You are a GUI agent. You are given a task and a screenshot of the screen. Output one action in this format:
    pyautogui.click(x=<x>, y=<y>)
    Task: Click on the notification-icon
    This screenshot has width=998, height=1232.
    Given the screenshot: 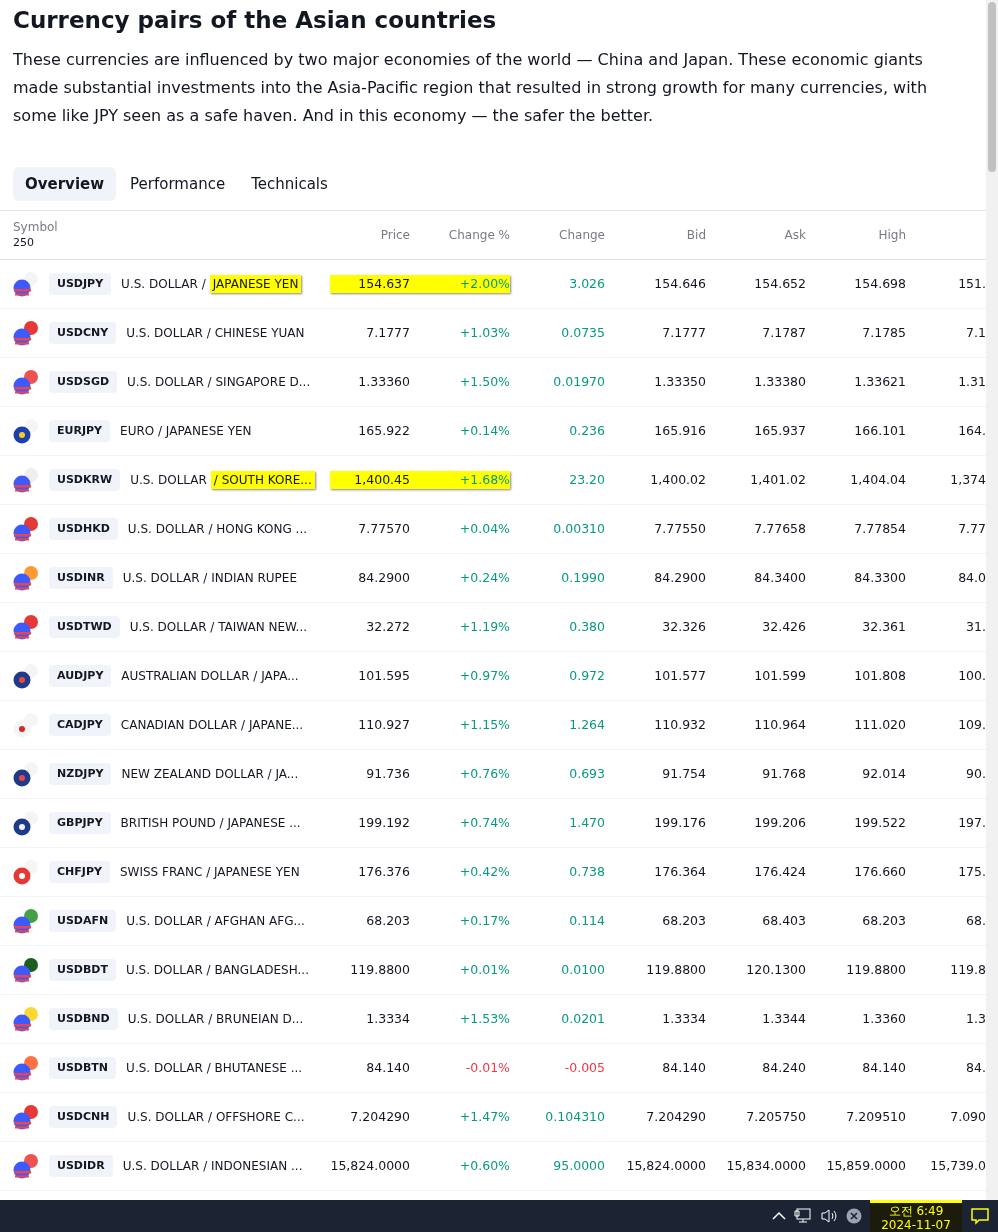 What is the action you would take?
    pyautogui.click(x=980, y=1216)
    